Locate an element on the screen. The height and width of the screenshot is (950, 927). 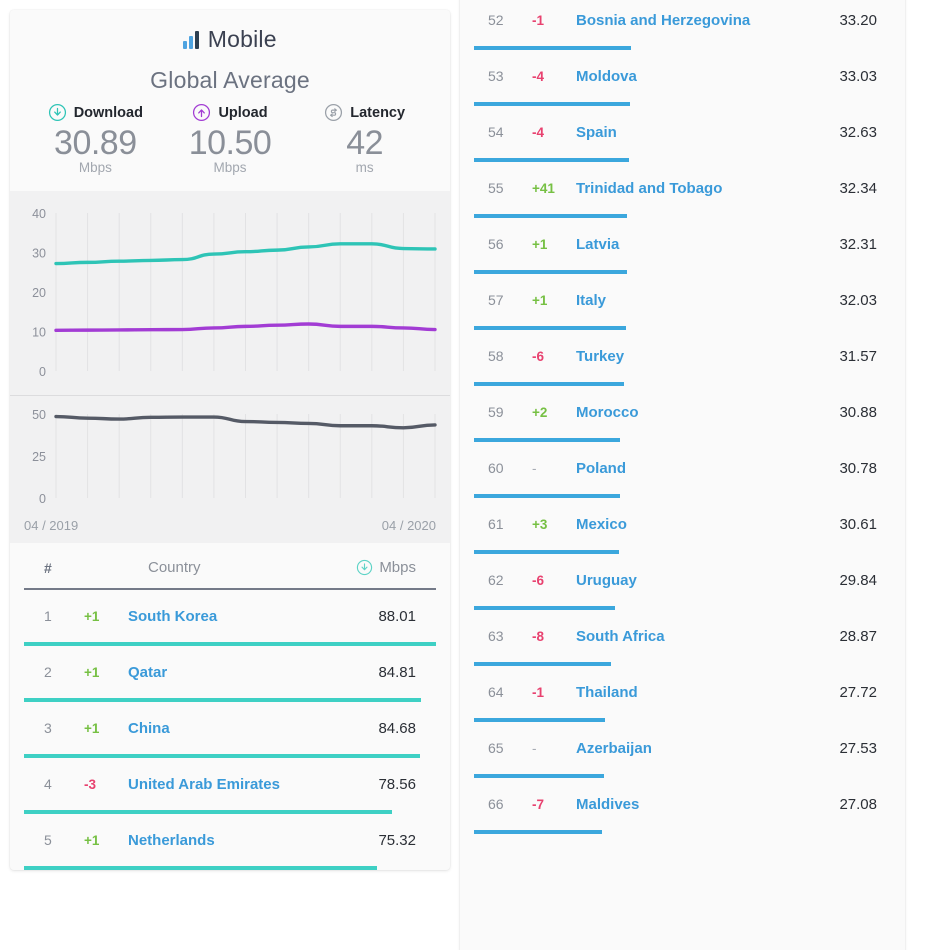
row-value: 29.84 is located at coordinates (858, 580).